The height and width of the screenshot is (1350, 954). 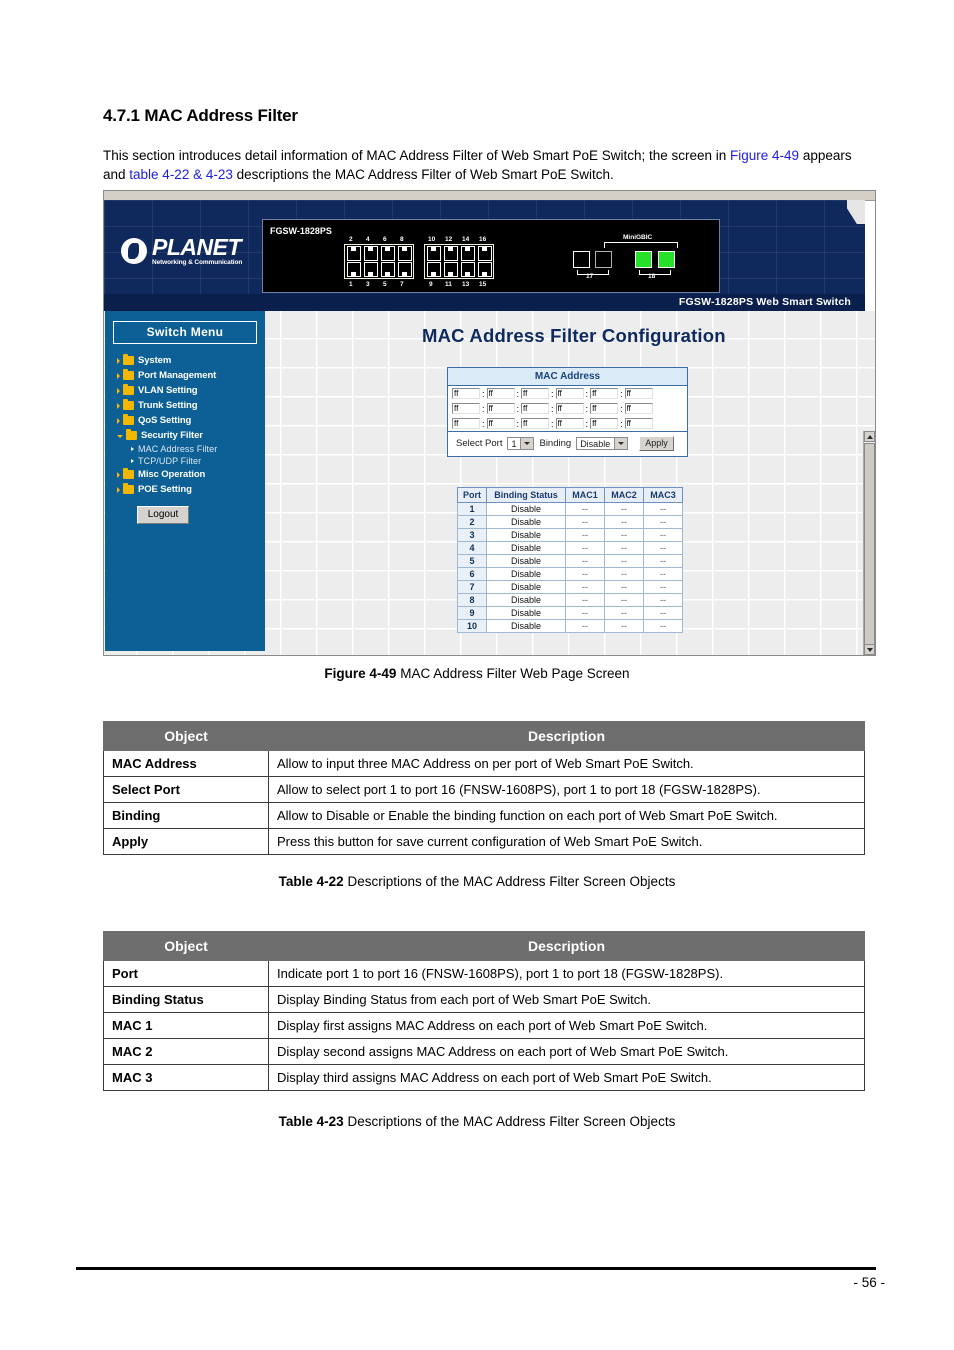 What do you see at coordinates (472, 522) in the screenshot?
I see `cell-port: 2` at bounding box center [472, 522].